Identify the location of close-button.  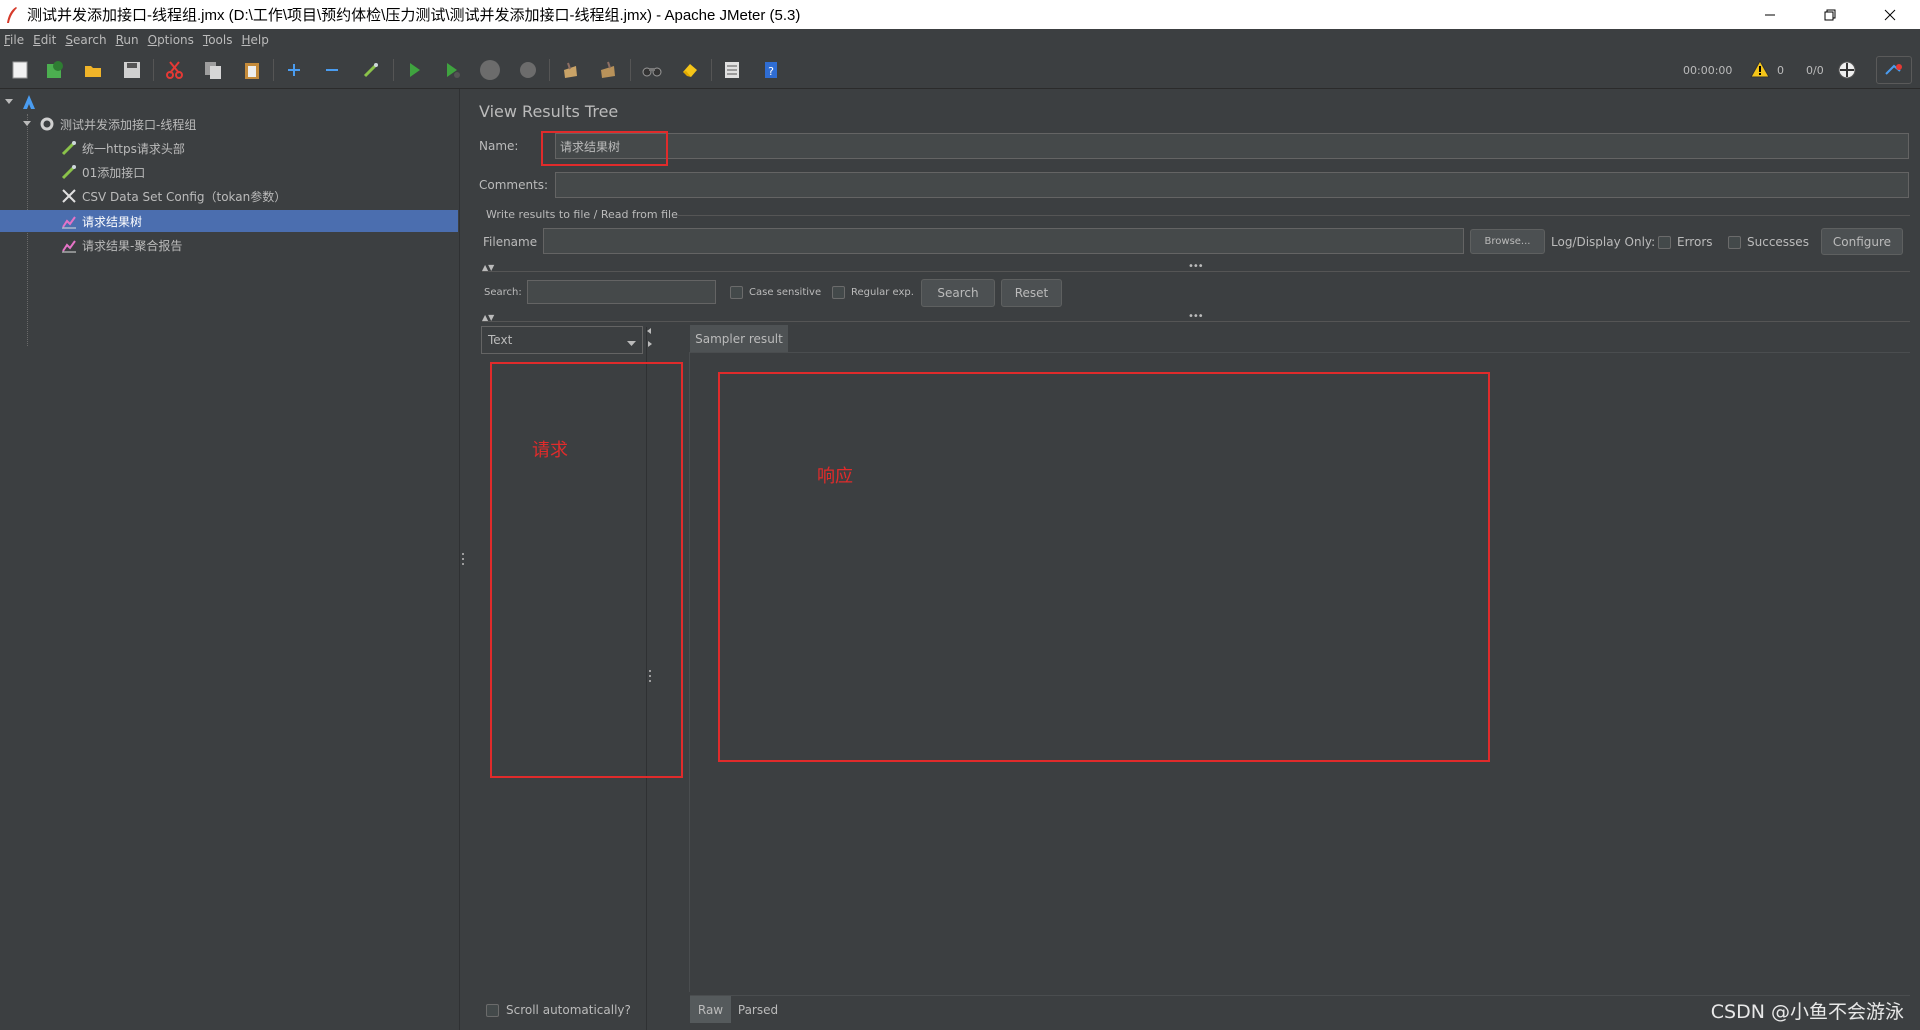
(1890, 14).